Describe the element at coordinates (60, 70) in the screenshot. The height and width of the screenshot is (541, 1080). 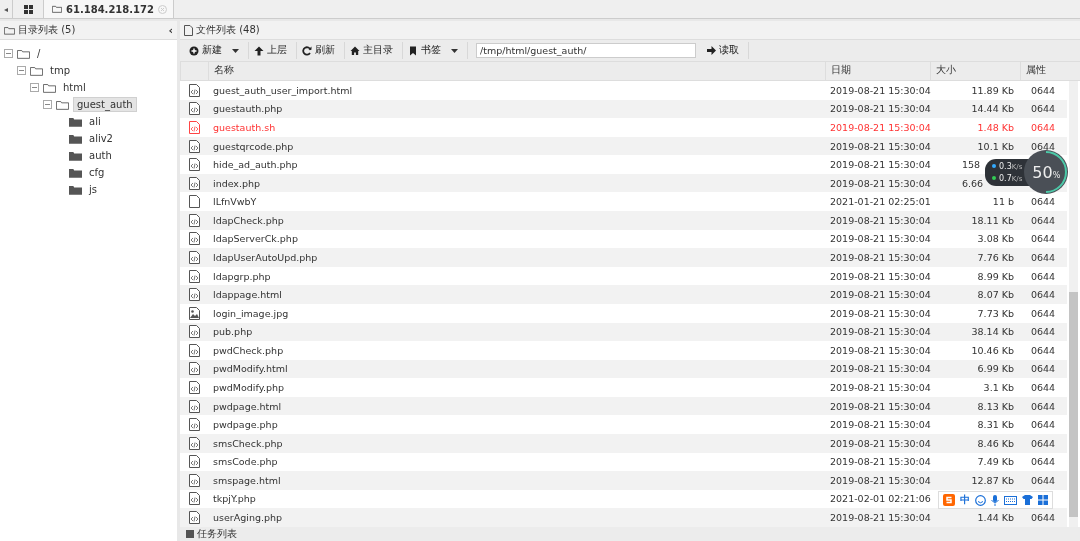
I see `folder-label: tmp` at that location.